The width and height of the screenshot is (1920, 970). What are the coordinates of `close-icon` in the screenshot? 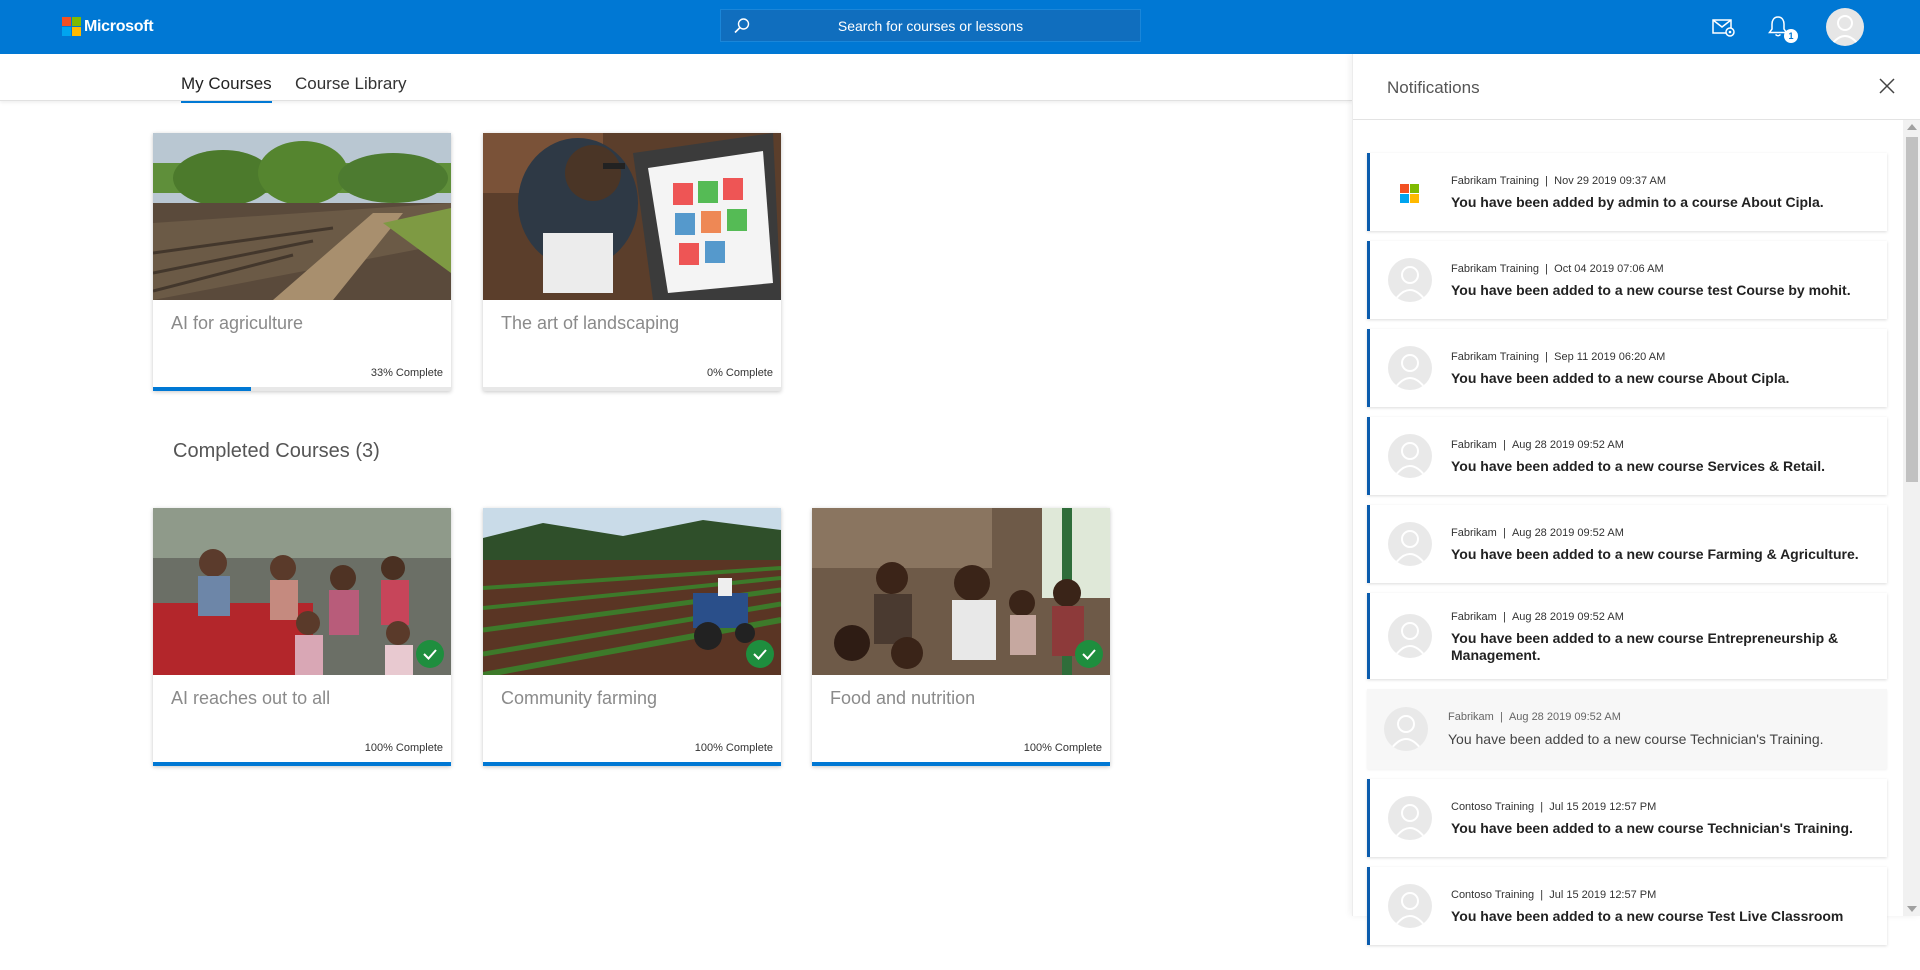 It's located at (1887, 86).